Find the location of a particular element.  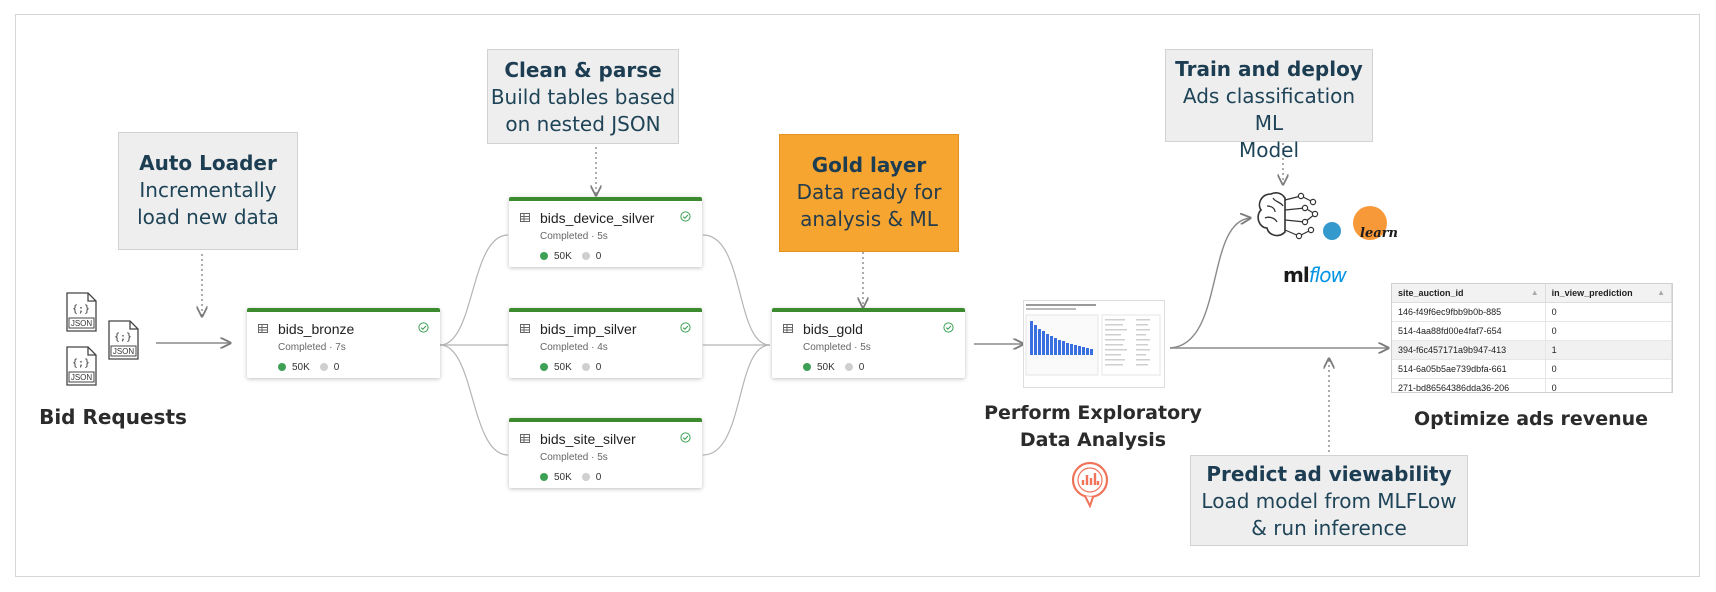

edge-bronze-to-device is located at coordinates (474, 290).